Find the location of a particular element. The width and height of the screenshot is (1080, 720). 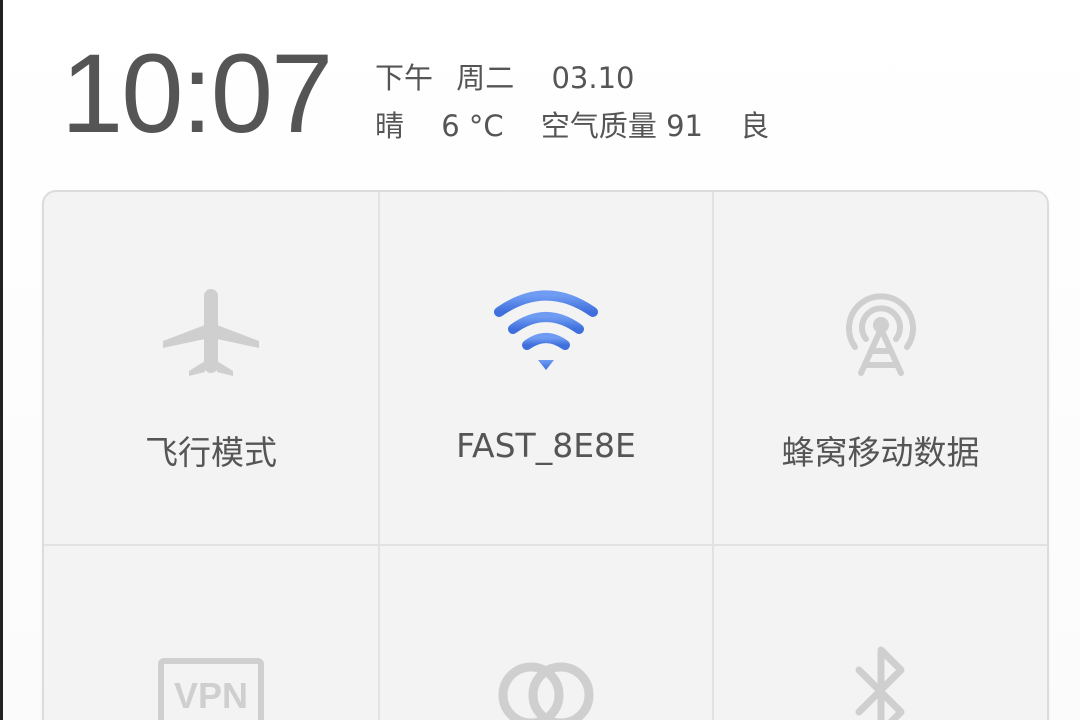

toggle-label: FAST_8E8E is located at coordinates (546, 445).